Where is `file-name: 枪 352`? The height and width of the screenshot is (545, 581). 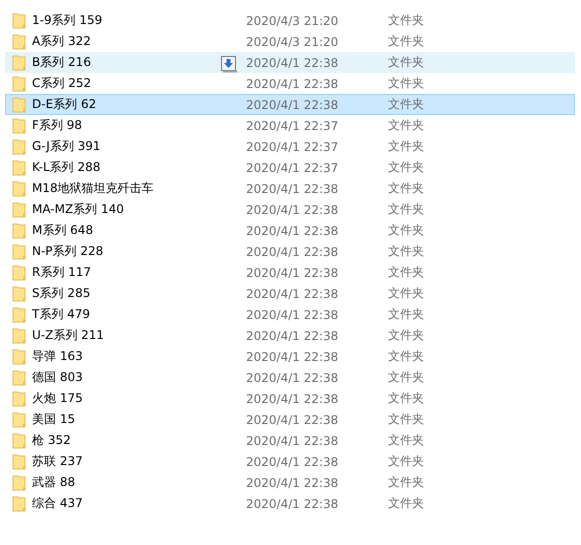 file-name: 枪 352 is located at coordinates (51, 440).